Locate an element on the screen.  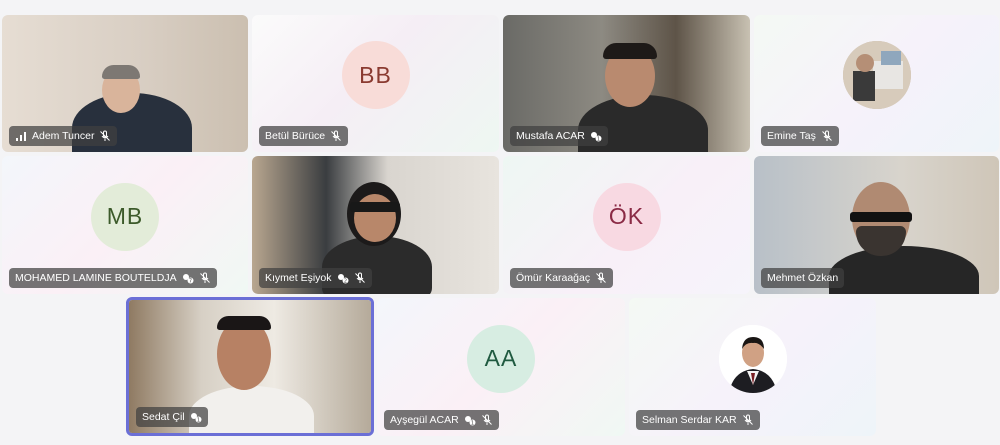
participant-tile-selman-serdar-kar: Selman Serdar KAR is located at coordinates (752, 367).